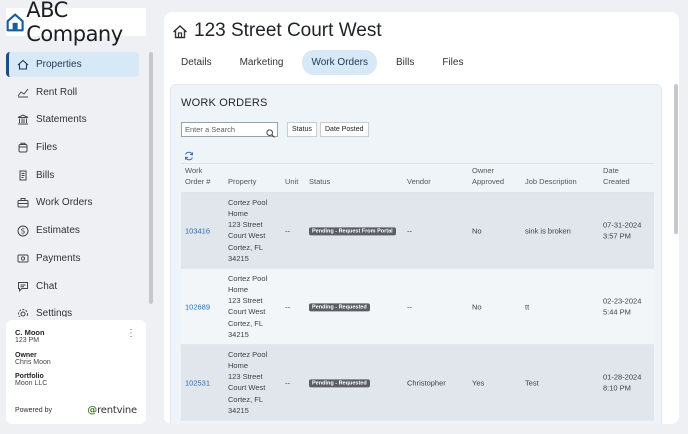  I want to click on portfolio-label: Portfolio, so click(29, 376).